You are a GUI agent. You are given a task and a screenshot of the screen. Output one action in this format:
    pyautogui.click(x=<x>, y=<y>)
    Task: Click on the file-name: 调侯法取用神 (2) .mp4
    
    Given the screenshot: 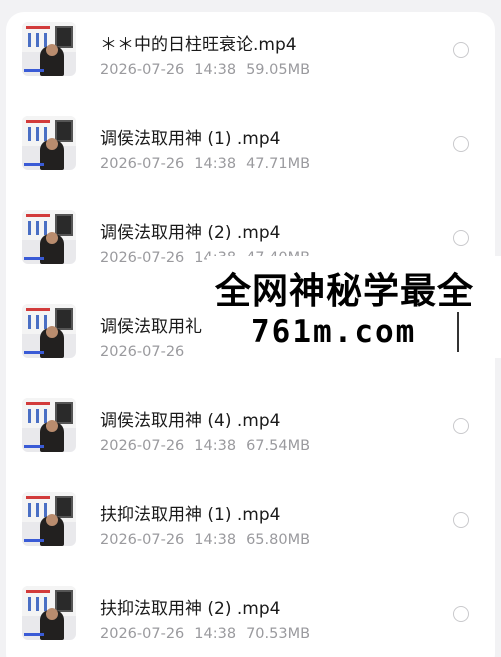 What is the action you would take?
    pyautogui.click(x=190, y=233)
    